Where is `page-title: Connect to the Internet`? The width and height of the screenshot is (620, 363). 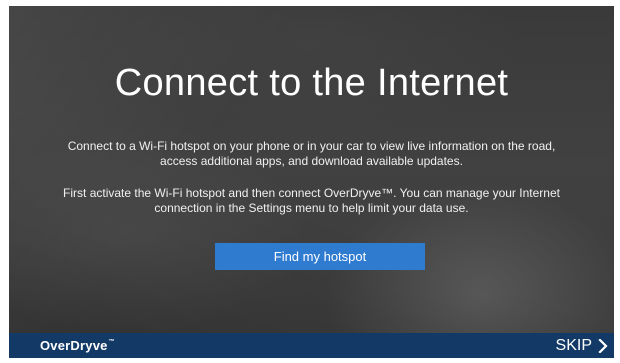
page-title: Connect to the Internet is located at coordinates (311, 83).